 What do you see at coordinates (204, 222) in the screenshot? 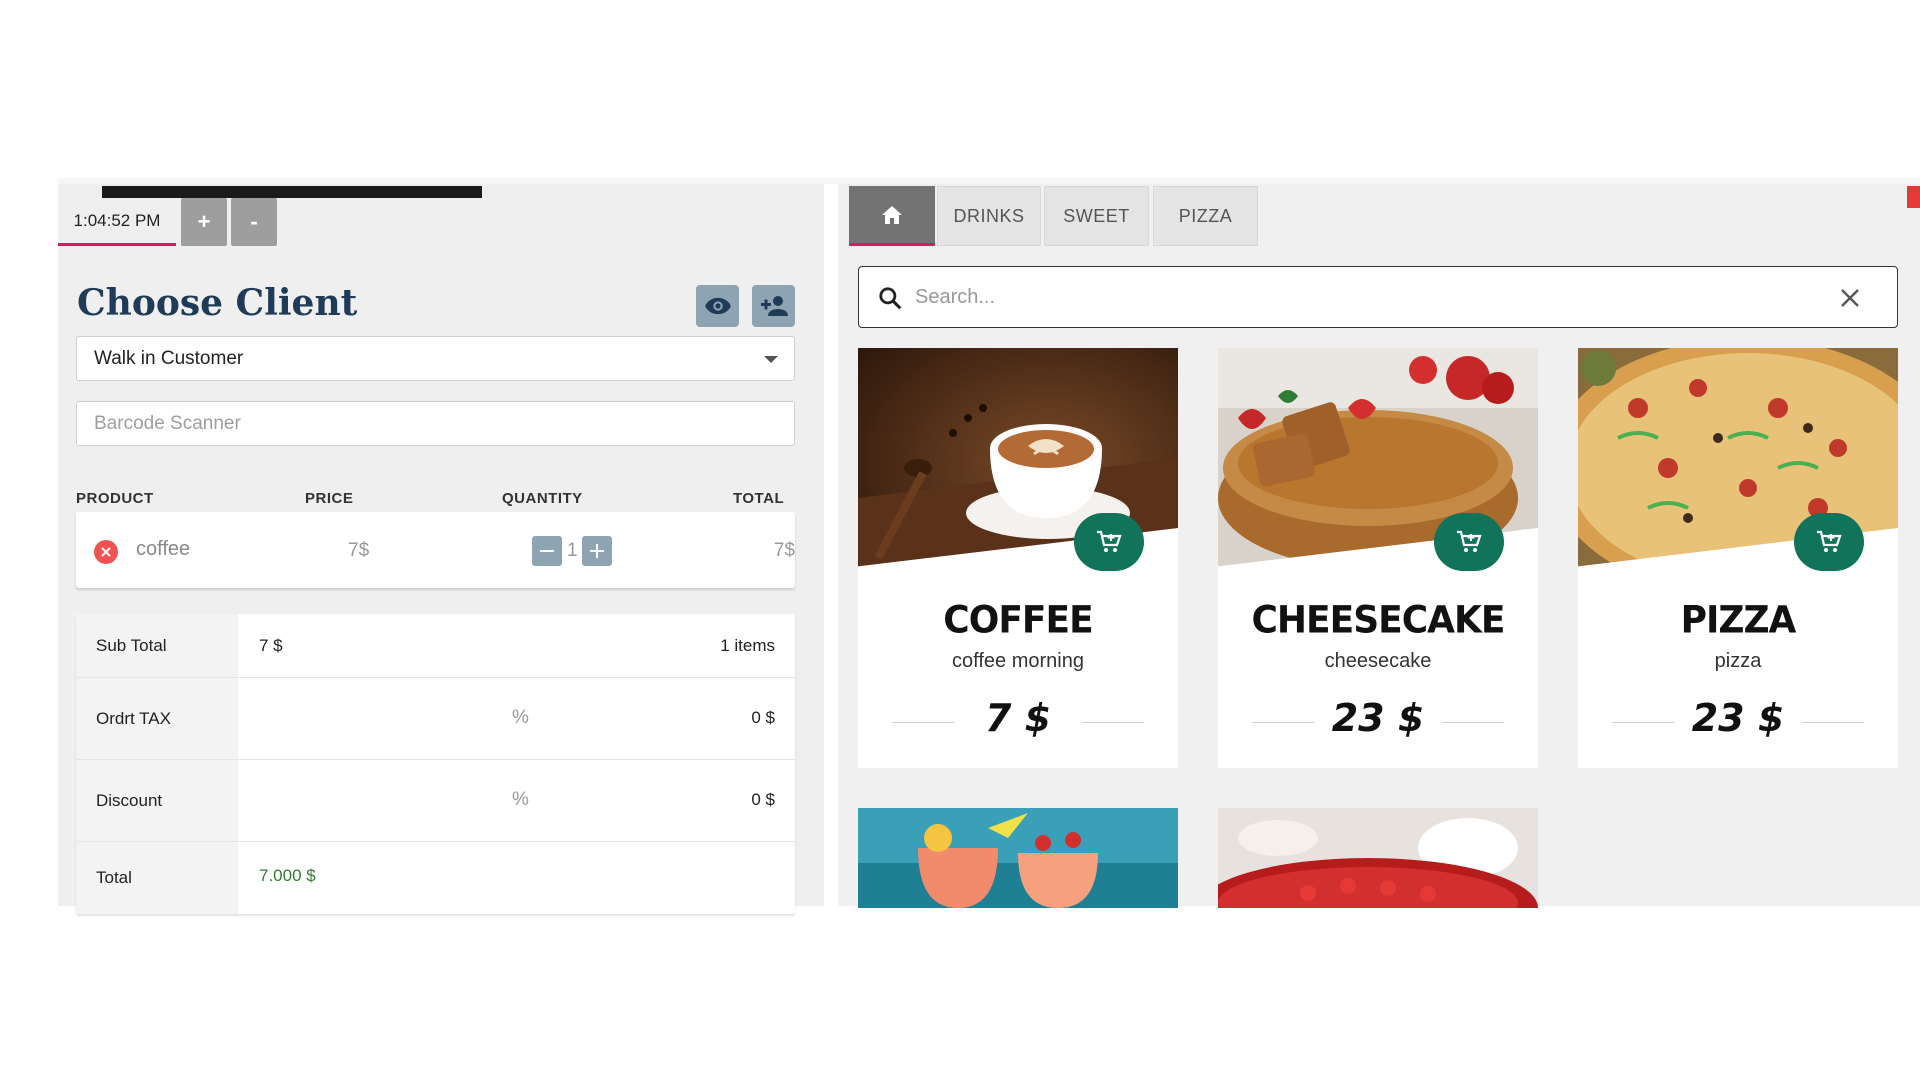
I see `add-order-button: +` at bounding box center [204, 222].